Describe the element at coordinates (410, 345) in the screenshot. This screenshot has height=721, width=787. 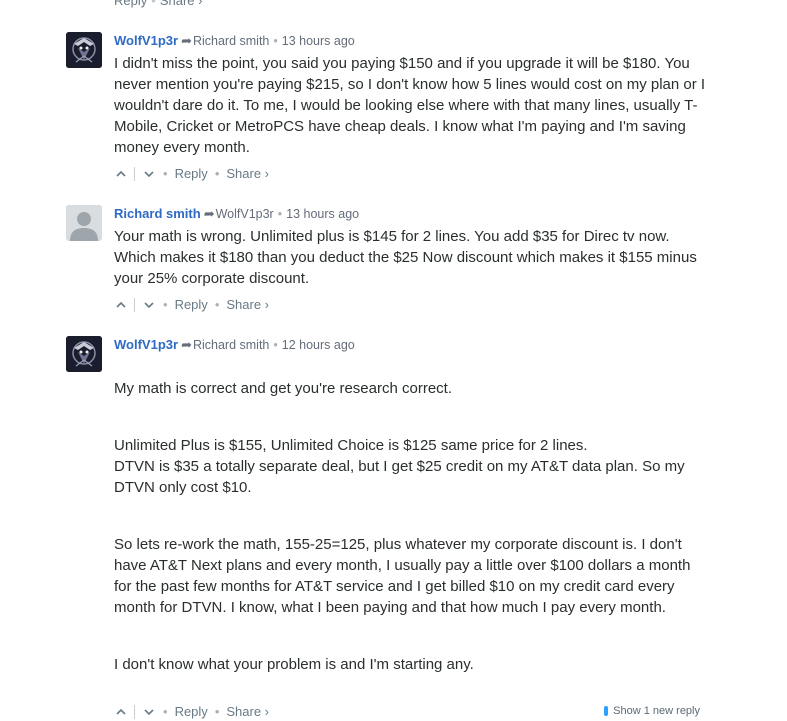
I see `comment-header: WolfV1p3r ➦Richard smith • 12 hours ago` at that location.